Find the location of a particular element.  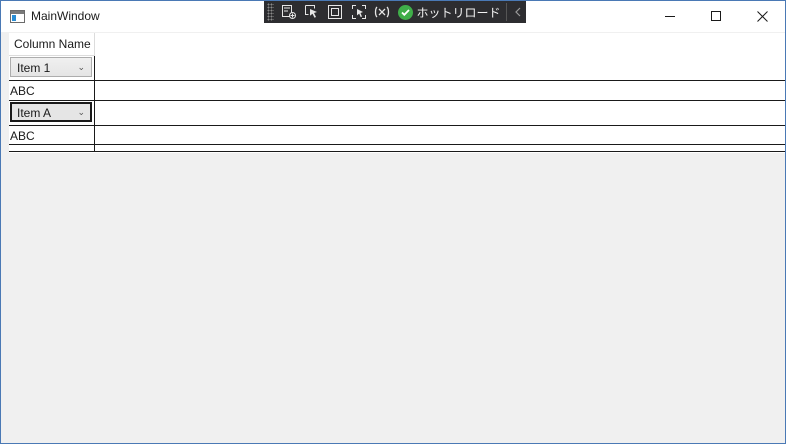

toolbar-separator is located at coordinates (507, 12).